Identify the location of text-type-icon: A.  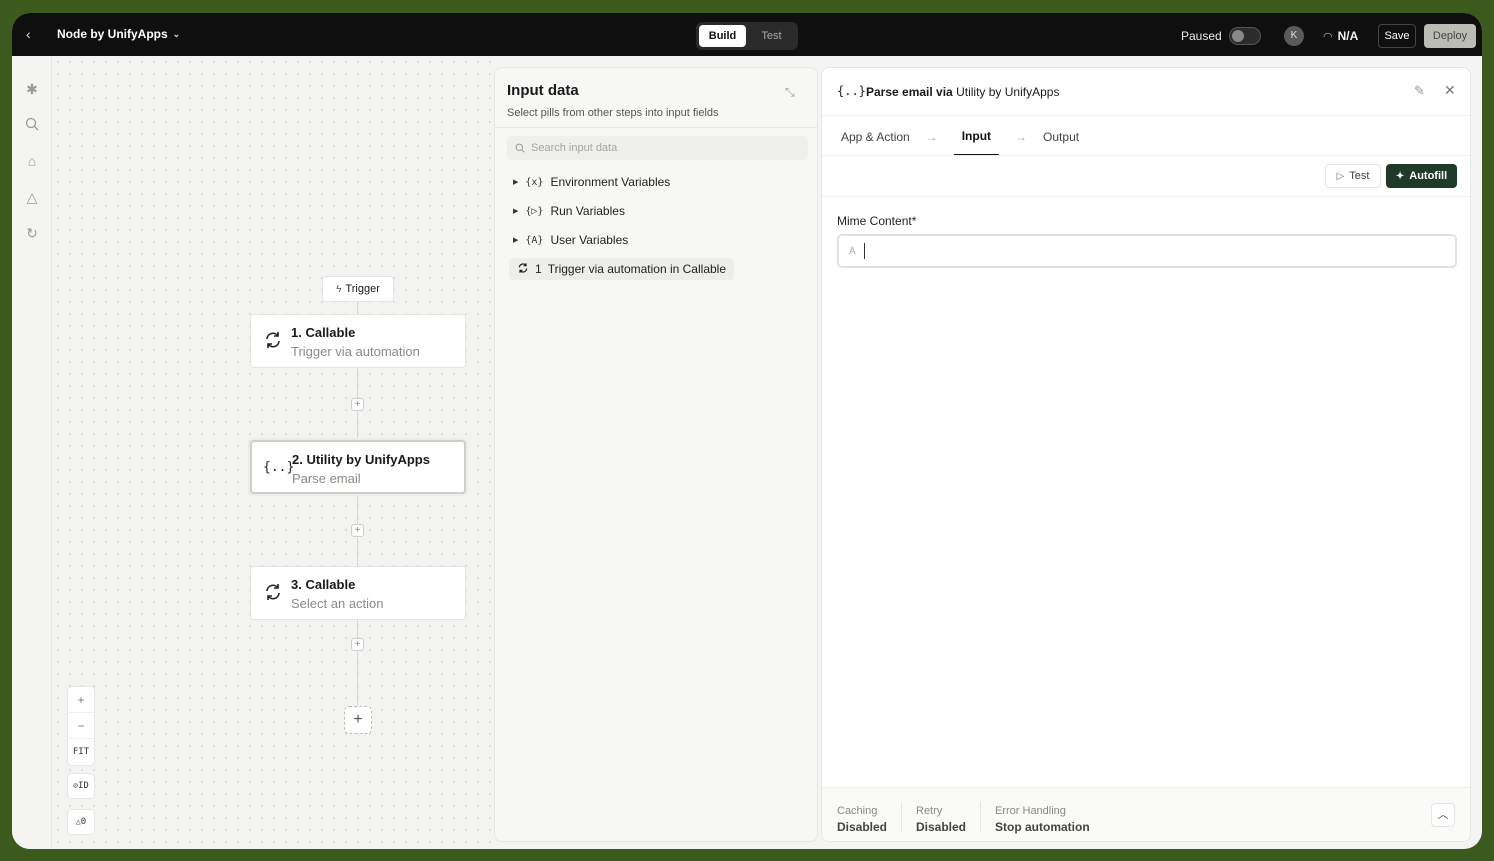
(852, 251).